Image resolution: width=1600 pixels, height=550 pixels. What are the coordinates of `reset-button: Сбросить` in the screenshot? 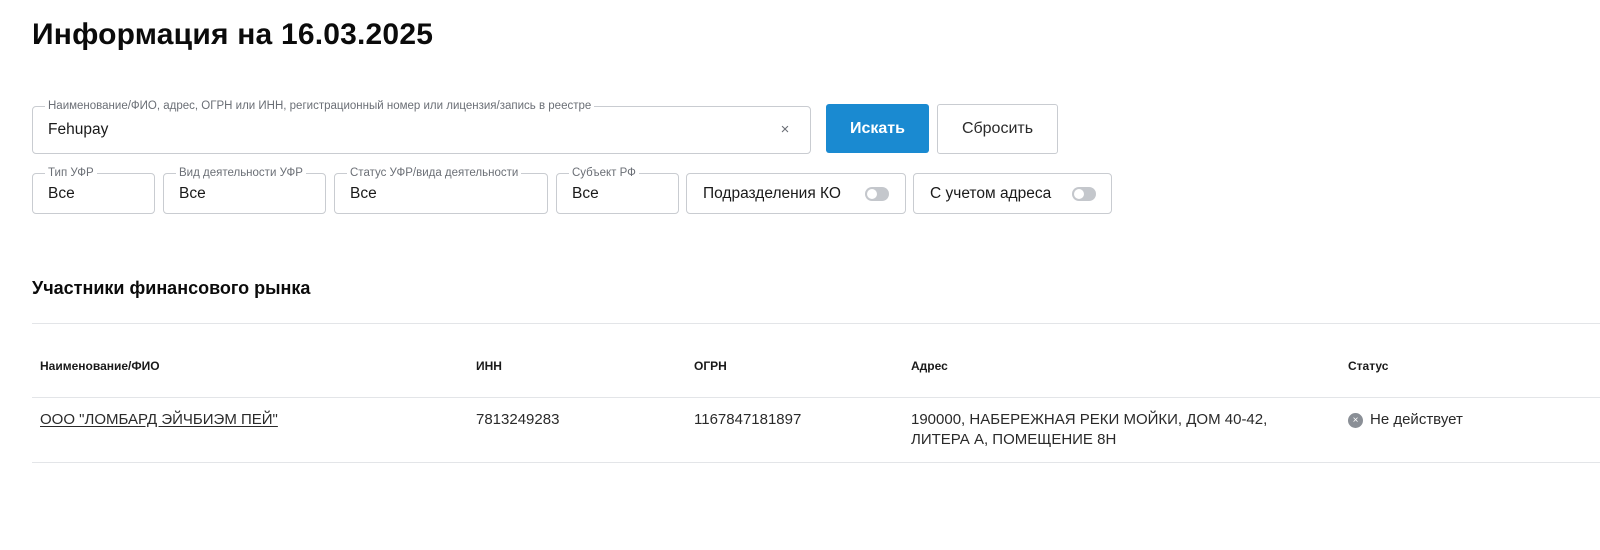 It's located at (997, 129).